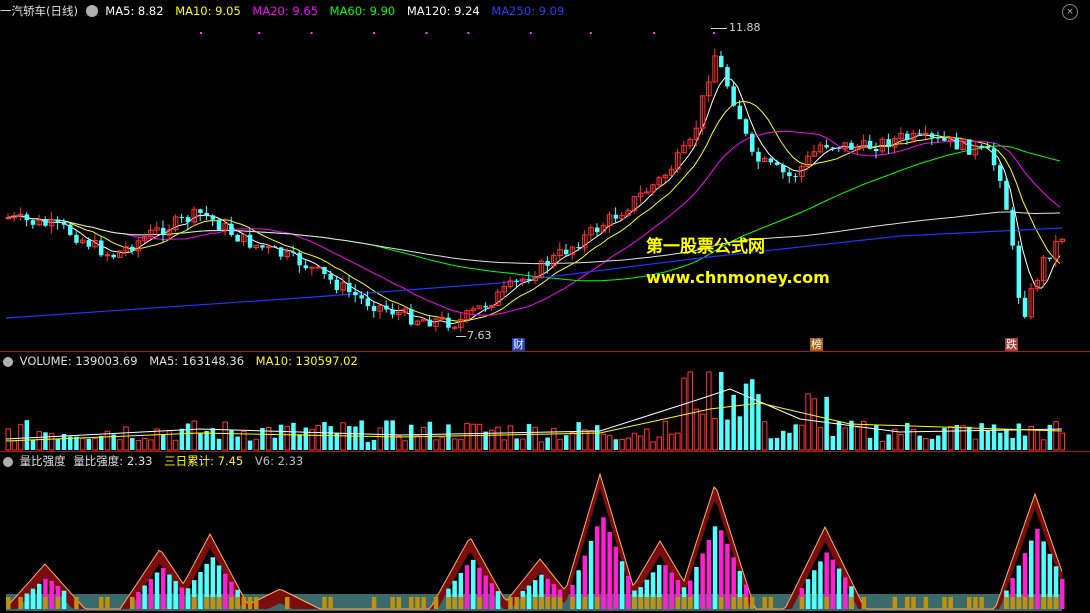 The height and width of the screenshot is (613, 1090). What do you see at coordinates (91, 11) in the screenshot?
I see `settings-icon` at bounding box center [91, 11].